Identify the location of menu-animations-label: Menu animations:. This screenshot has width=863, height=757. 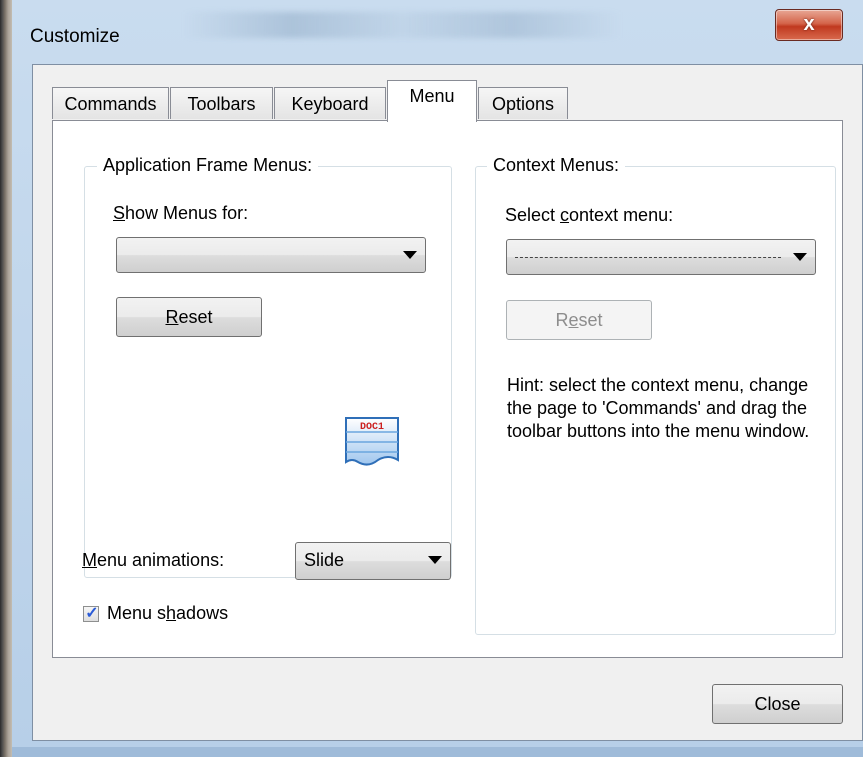
(153, 560).